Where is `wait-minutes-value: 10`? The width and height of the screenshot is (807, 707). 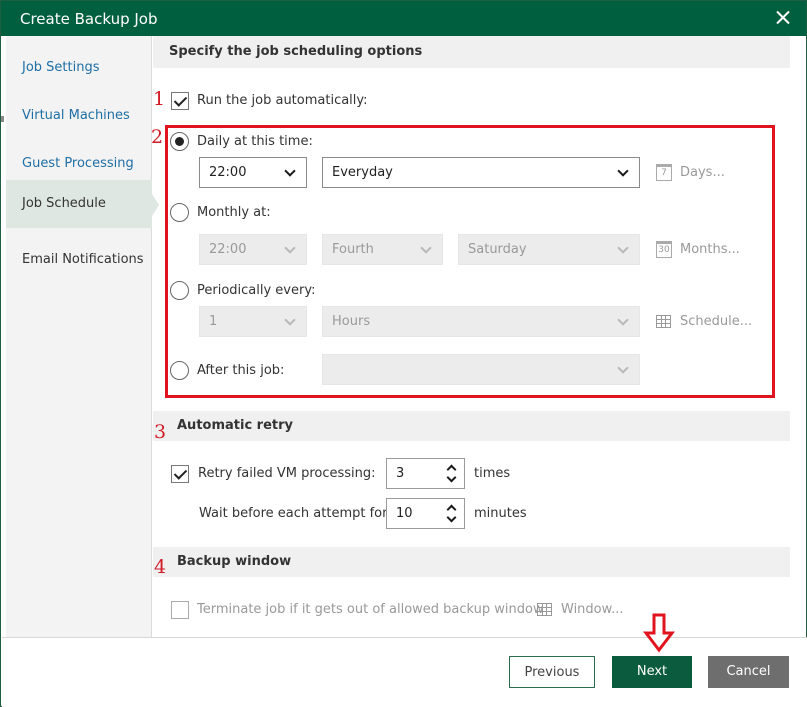
wait-minutes-value: 10 is located at coordinates (404, 513).